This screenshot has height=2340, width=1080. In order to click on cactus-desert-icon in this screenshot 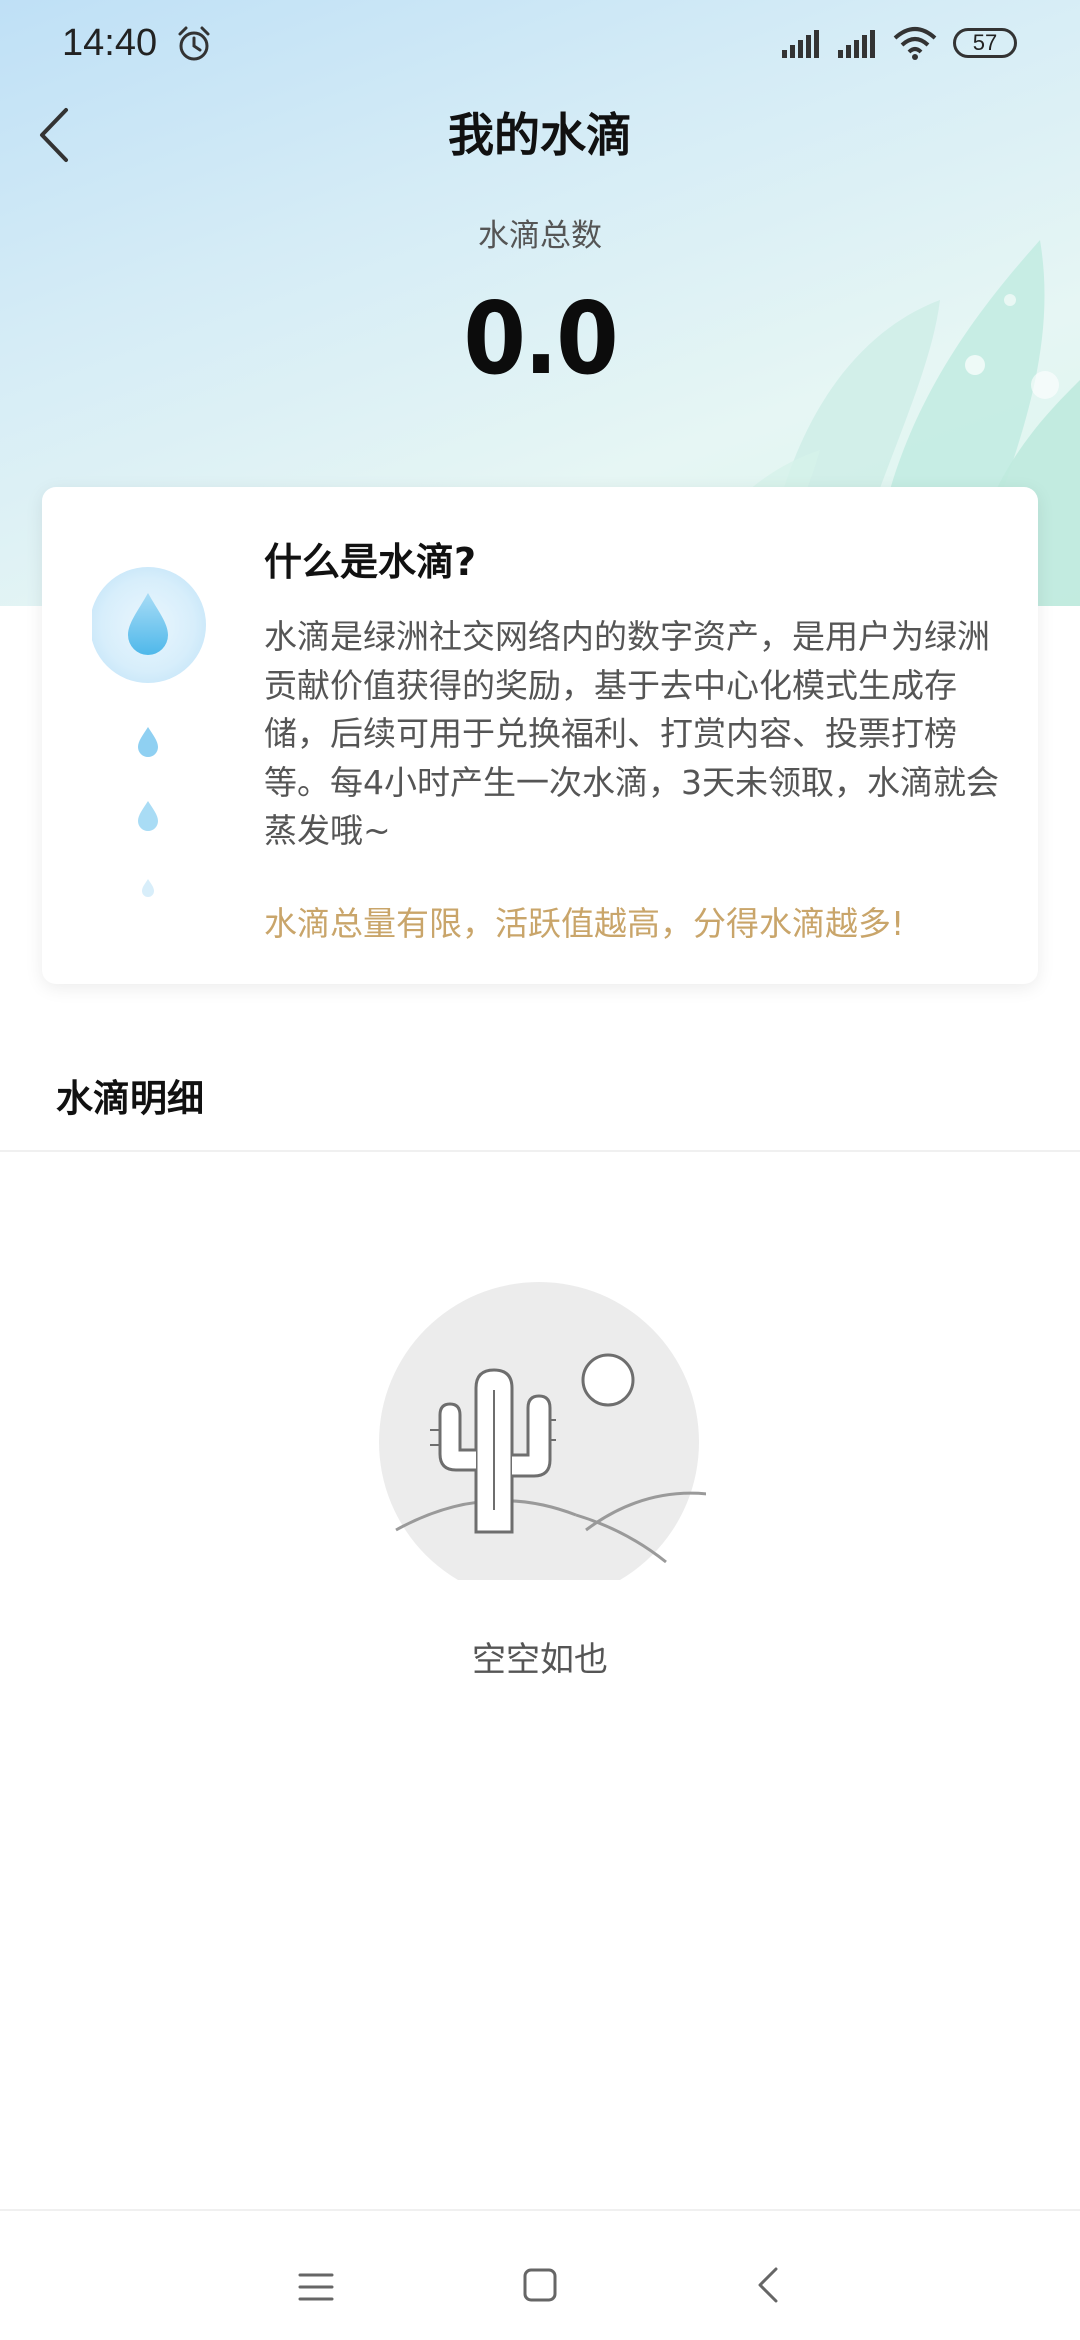, I will do `click(546, 1441)`.